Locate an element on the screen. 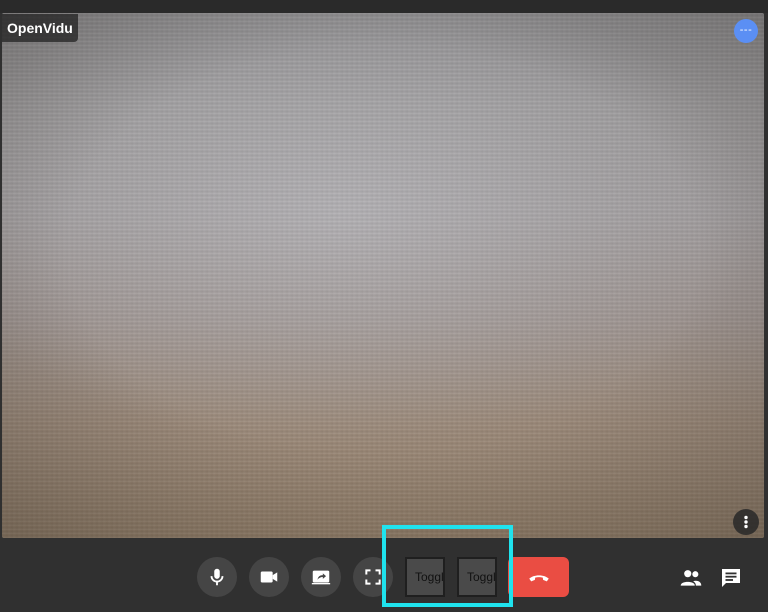 This screenshot has width=768, height=612. call-end-icon is located at coordinates (538, 578).